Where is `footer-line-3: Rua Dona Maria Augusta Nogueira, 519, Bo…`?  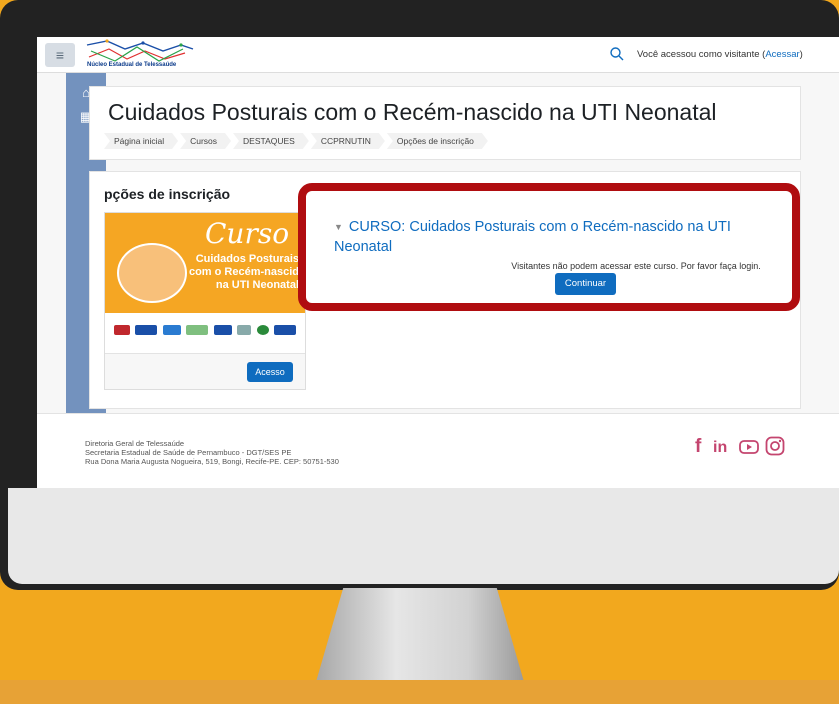 footer-line-3: Rua Dona Maria Augusta Nogueira, 519, Bo… is located at coordinates (212, 461).